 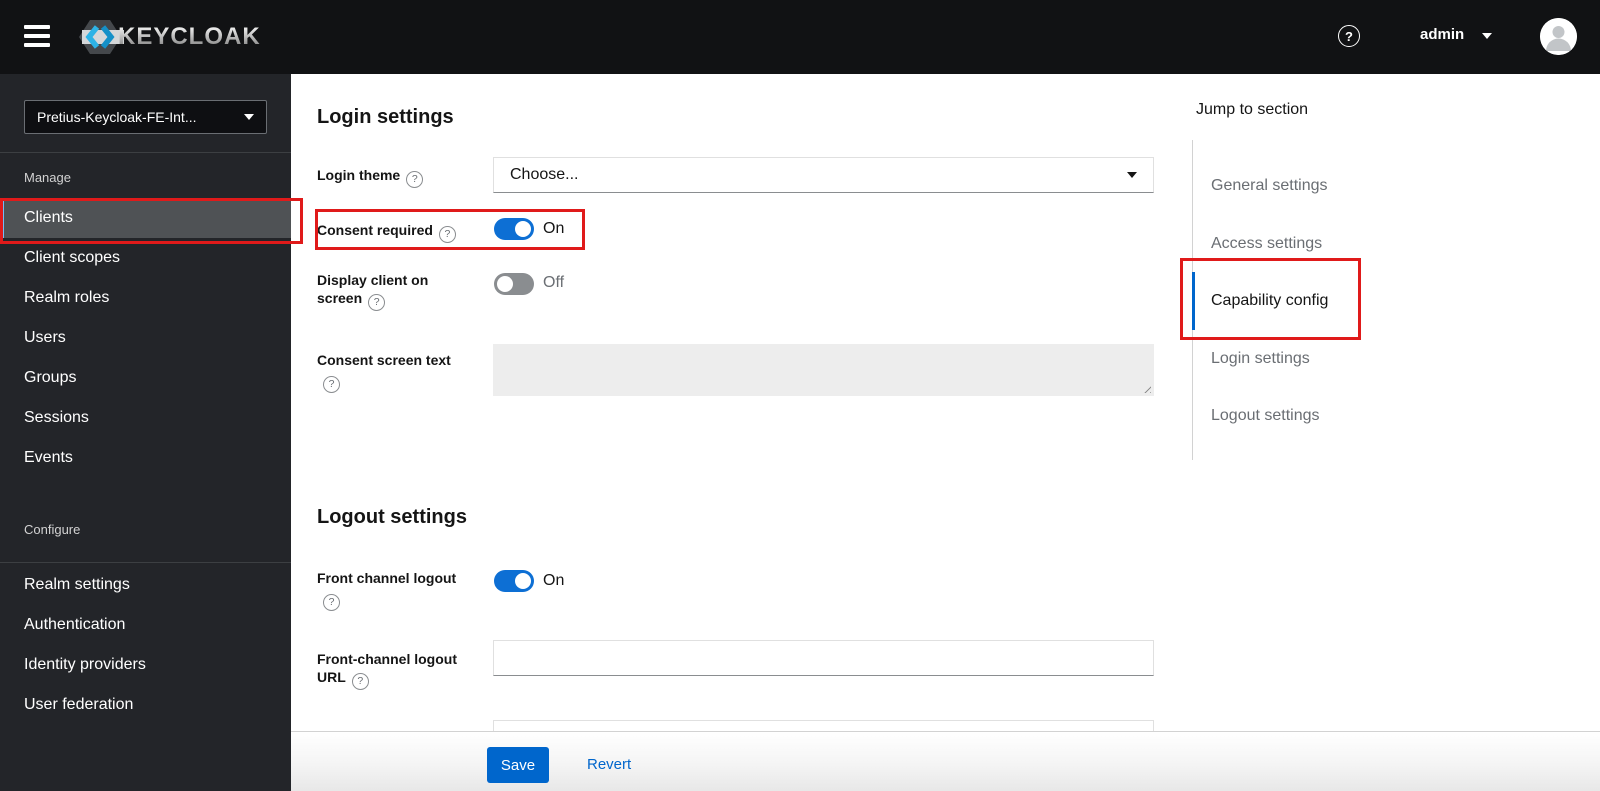 I want to click on revert-link: Revert, so click(x=609, y=764).